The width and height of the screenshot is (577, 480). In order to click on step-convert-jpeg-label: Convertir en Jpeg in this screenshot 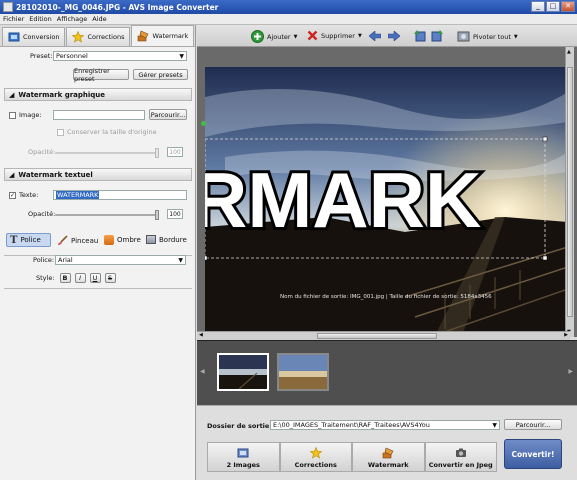, I will do `click(460, 465)`.